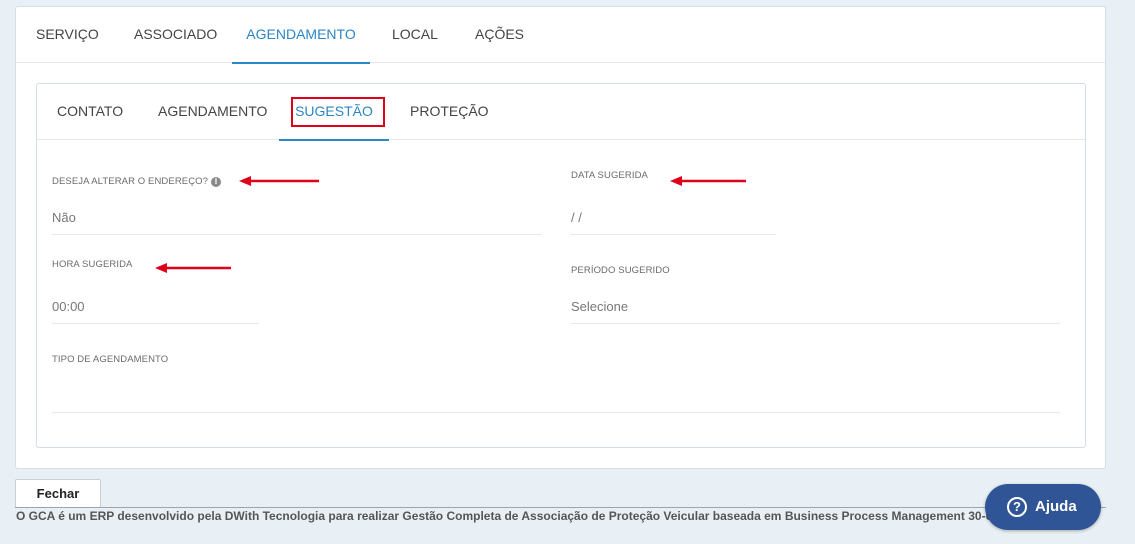  What do you see at coordinates (415, 35) in the screenshot?
I see `tab-local: LOCAL` at bounding box center [415, 35].